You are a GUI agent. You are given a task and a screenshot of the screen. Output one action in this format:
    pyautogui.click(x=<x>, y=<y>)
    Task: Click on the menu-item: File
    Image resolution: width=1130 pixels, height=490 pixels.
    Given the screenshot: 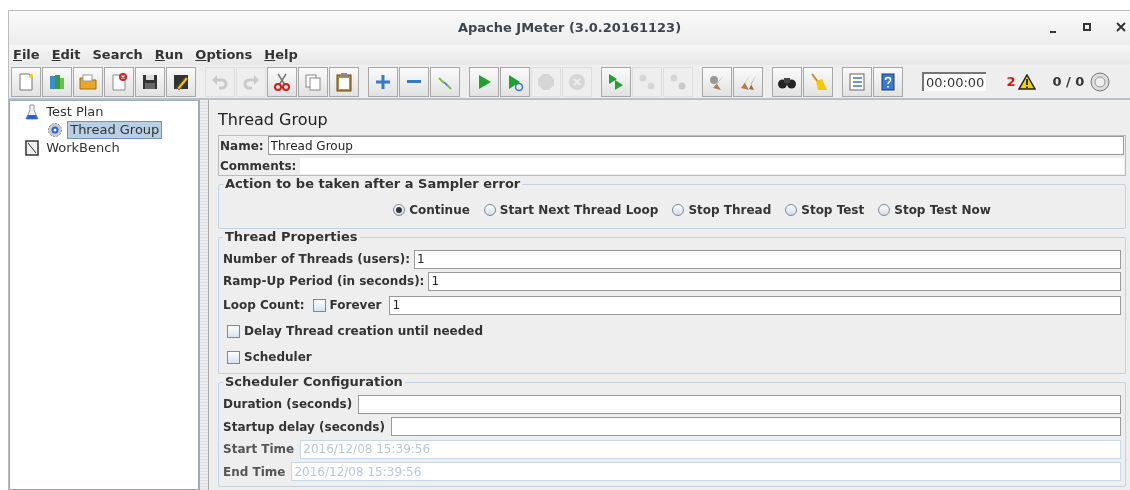 What is the action you would take?
    pyautogui.click(x=26, y=55)
    